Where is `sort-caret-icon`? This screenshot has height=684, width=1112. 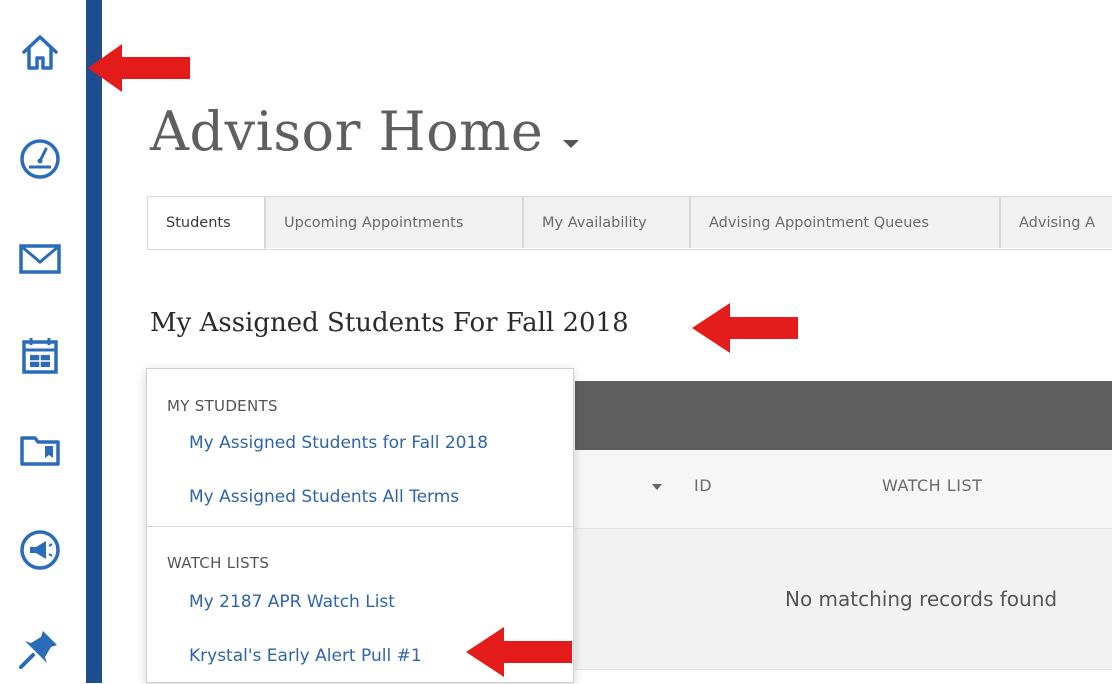 sort-caret-icon is located at coordinates (657, 487).